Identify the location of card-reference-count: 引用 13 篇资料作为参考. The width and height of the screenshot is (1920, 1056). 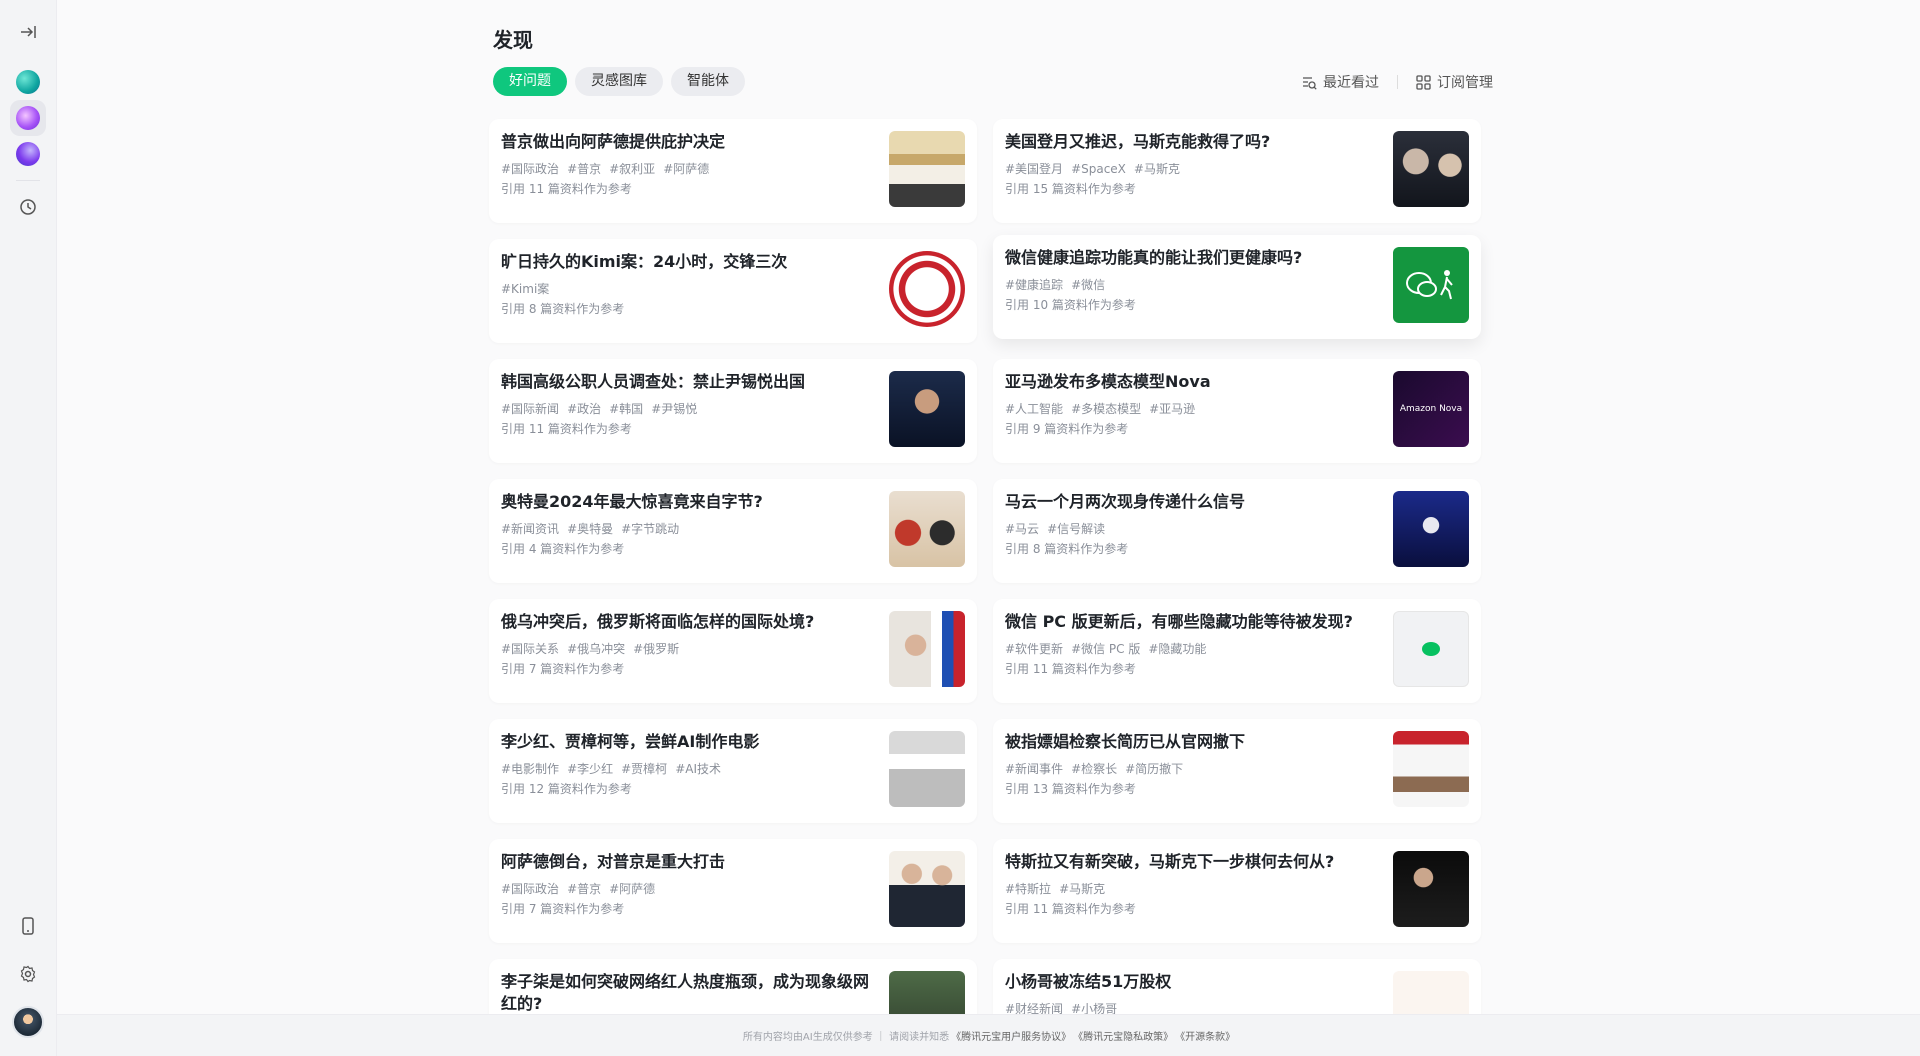
(1070, 789).